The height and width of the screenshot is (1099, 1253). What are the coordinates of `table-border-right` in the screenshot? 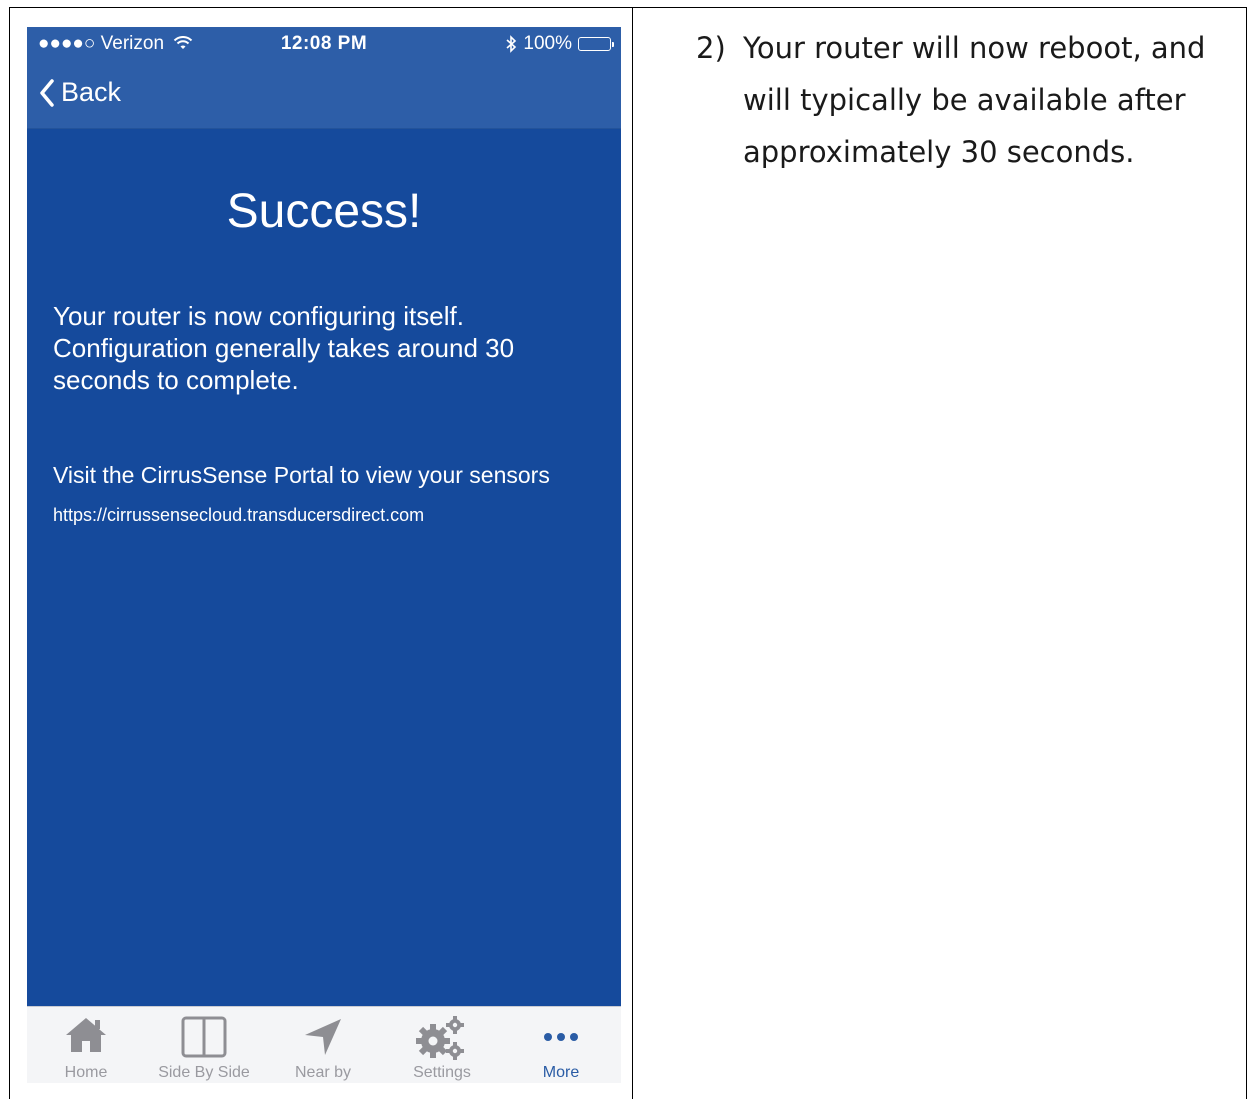 It's located at (1246, 553).